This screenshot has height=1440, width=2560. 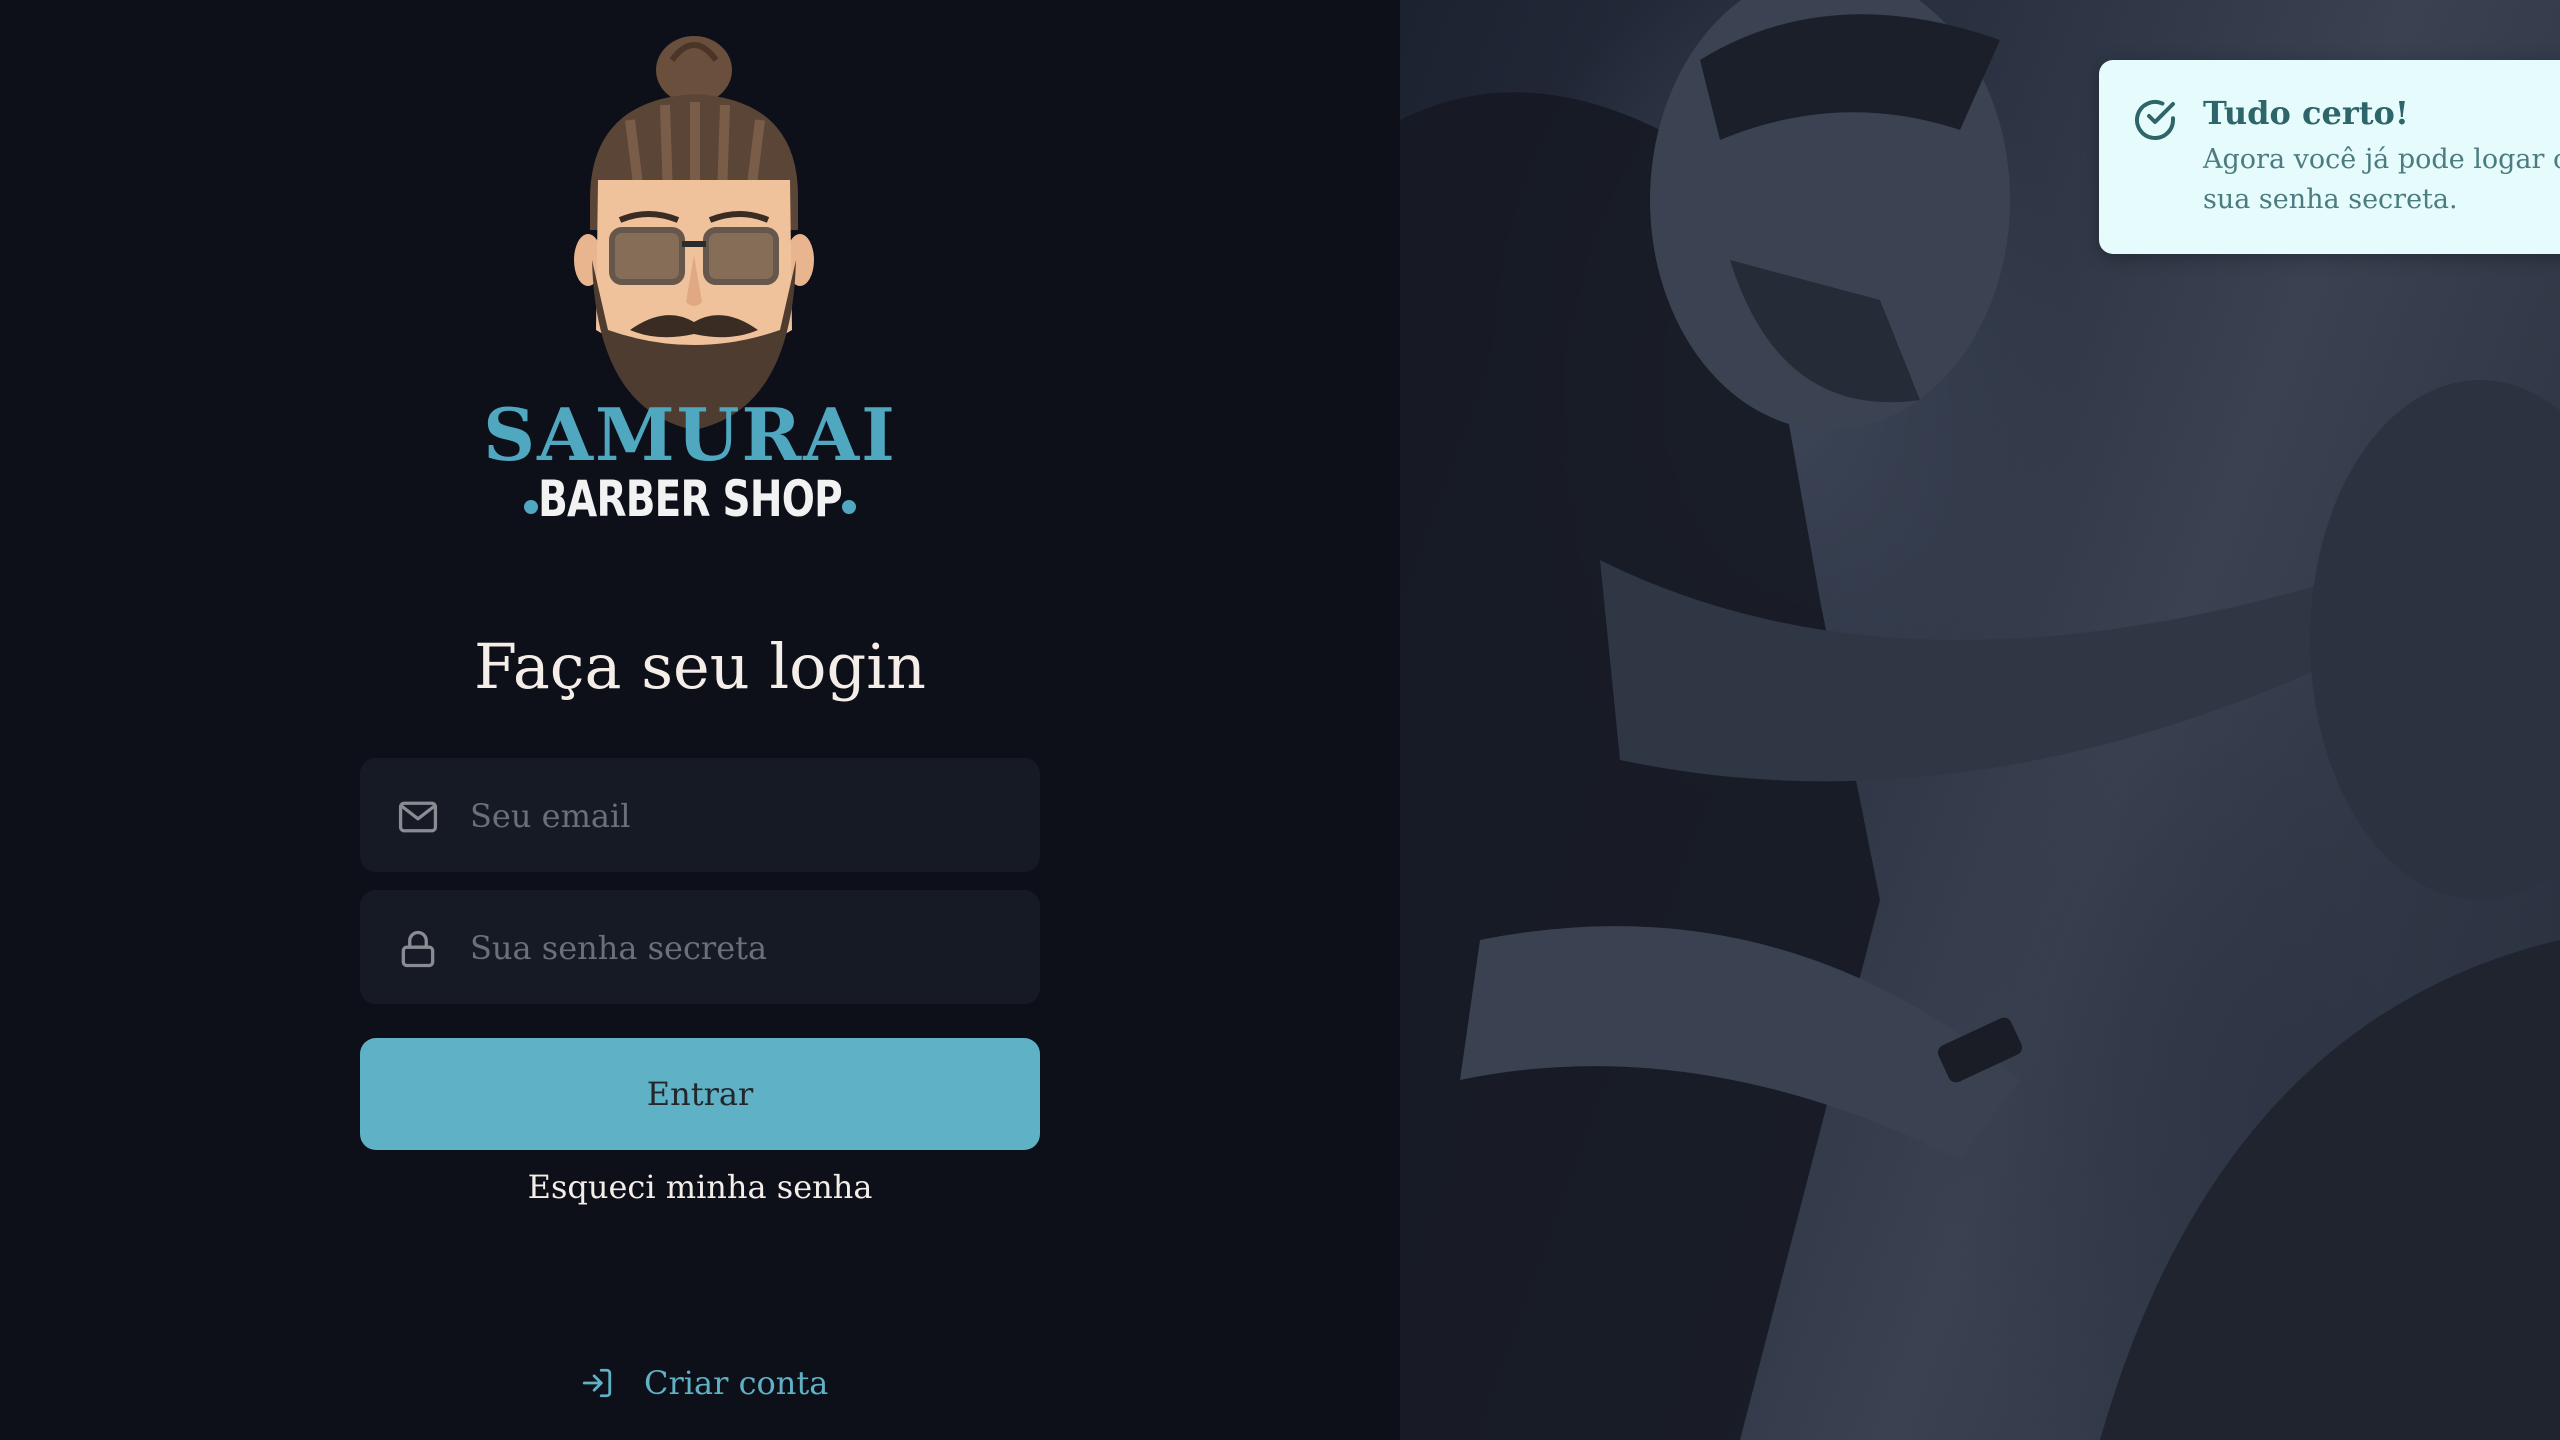 I want to click on toast-title: Tudo certo!, so click(x=2306, y=113).